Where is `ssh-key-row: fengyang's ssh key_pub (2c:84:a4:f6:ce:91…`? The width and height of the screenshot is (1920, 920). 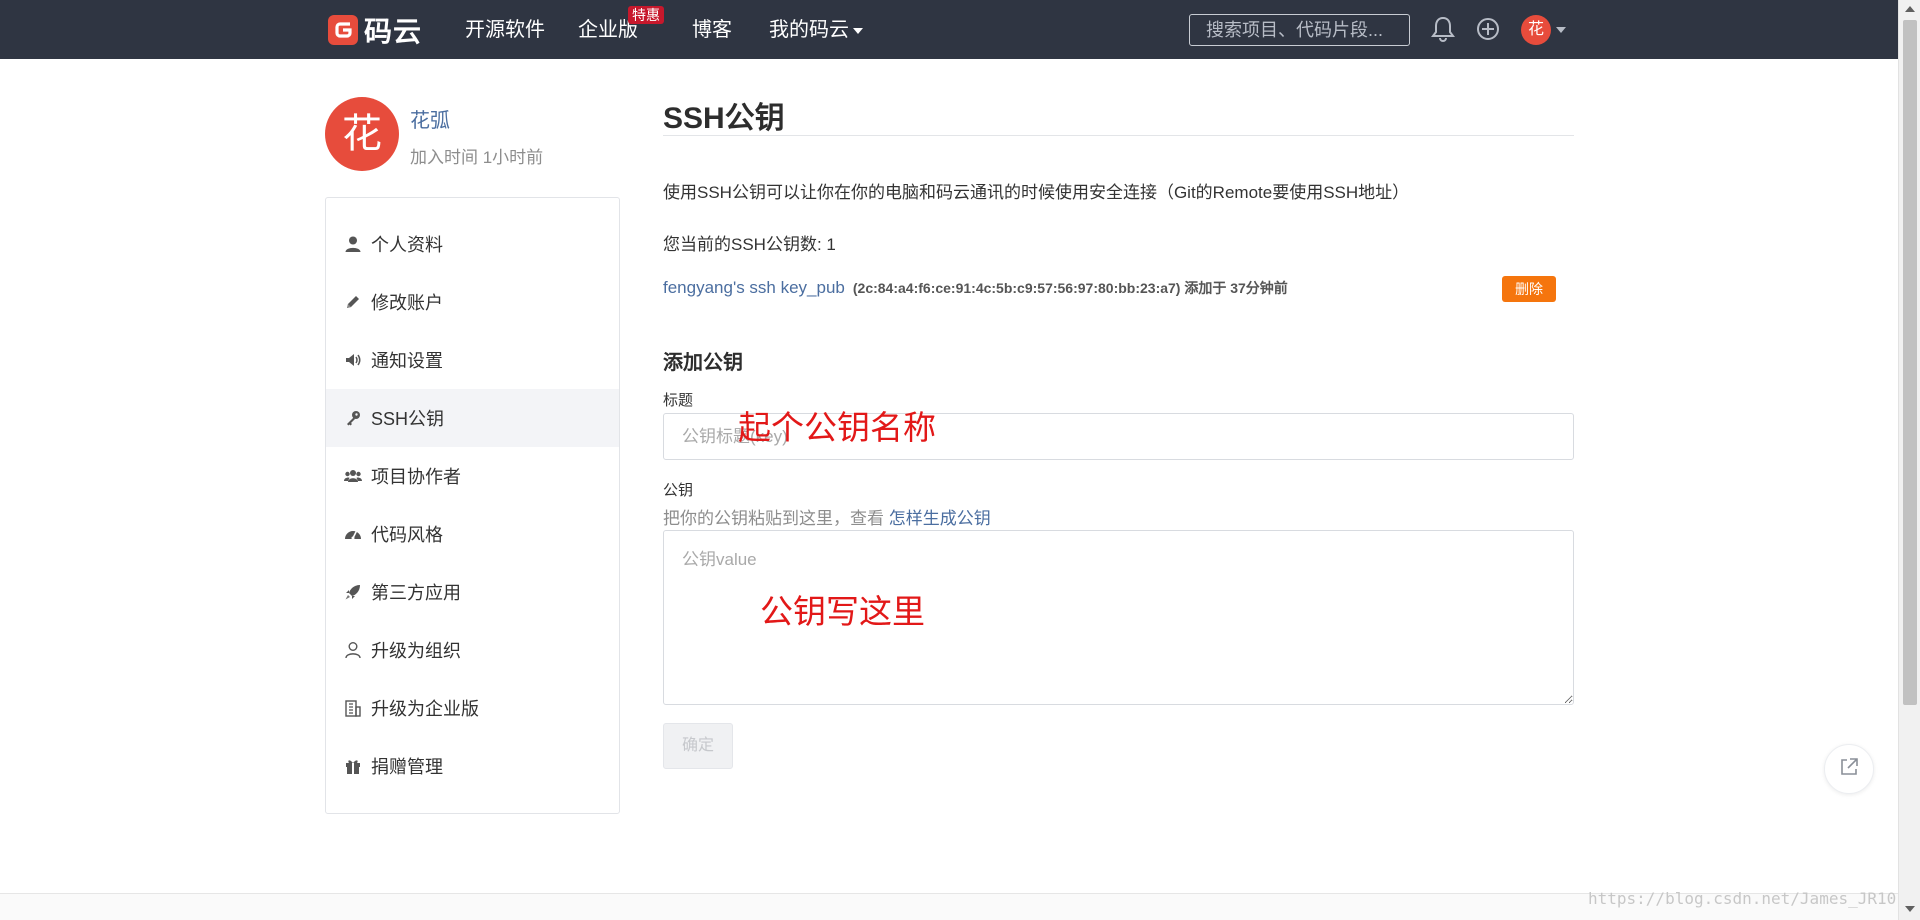 ssh-key-row: fengyang's ssh key_pub (2c:84:a4:f6:ce:91… is located at coordinates (975, 288).